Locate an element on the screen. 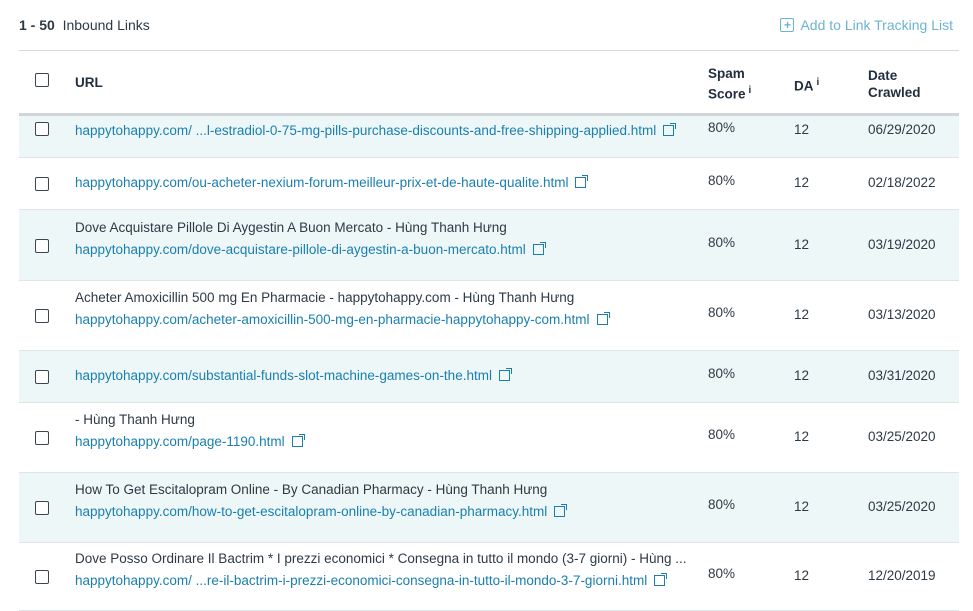  date-crawled: 03/13/2020 is located at coordinates (902, 314).